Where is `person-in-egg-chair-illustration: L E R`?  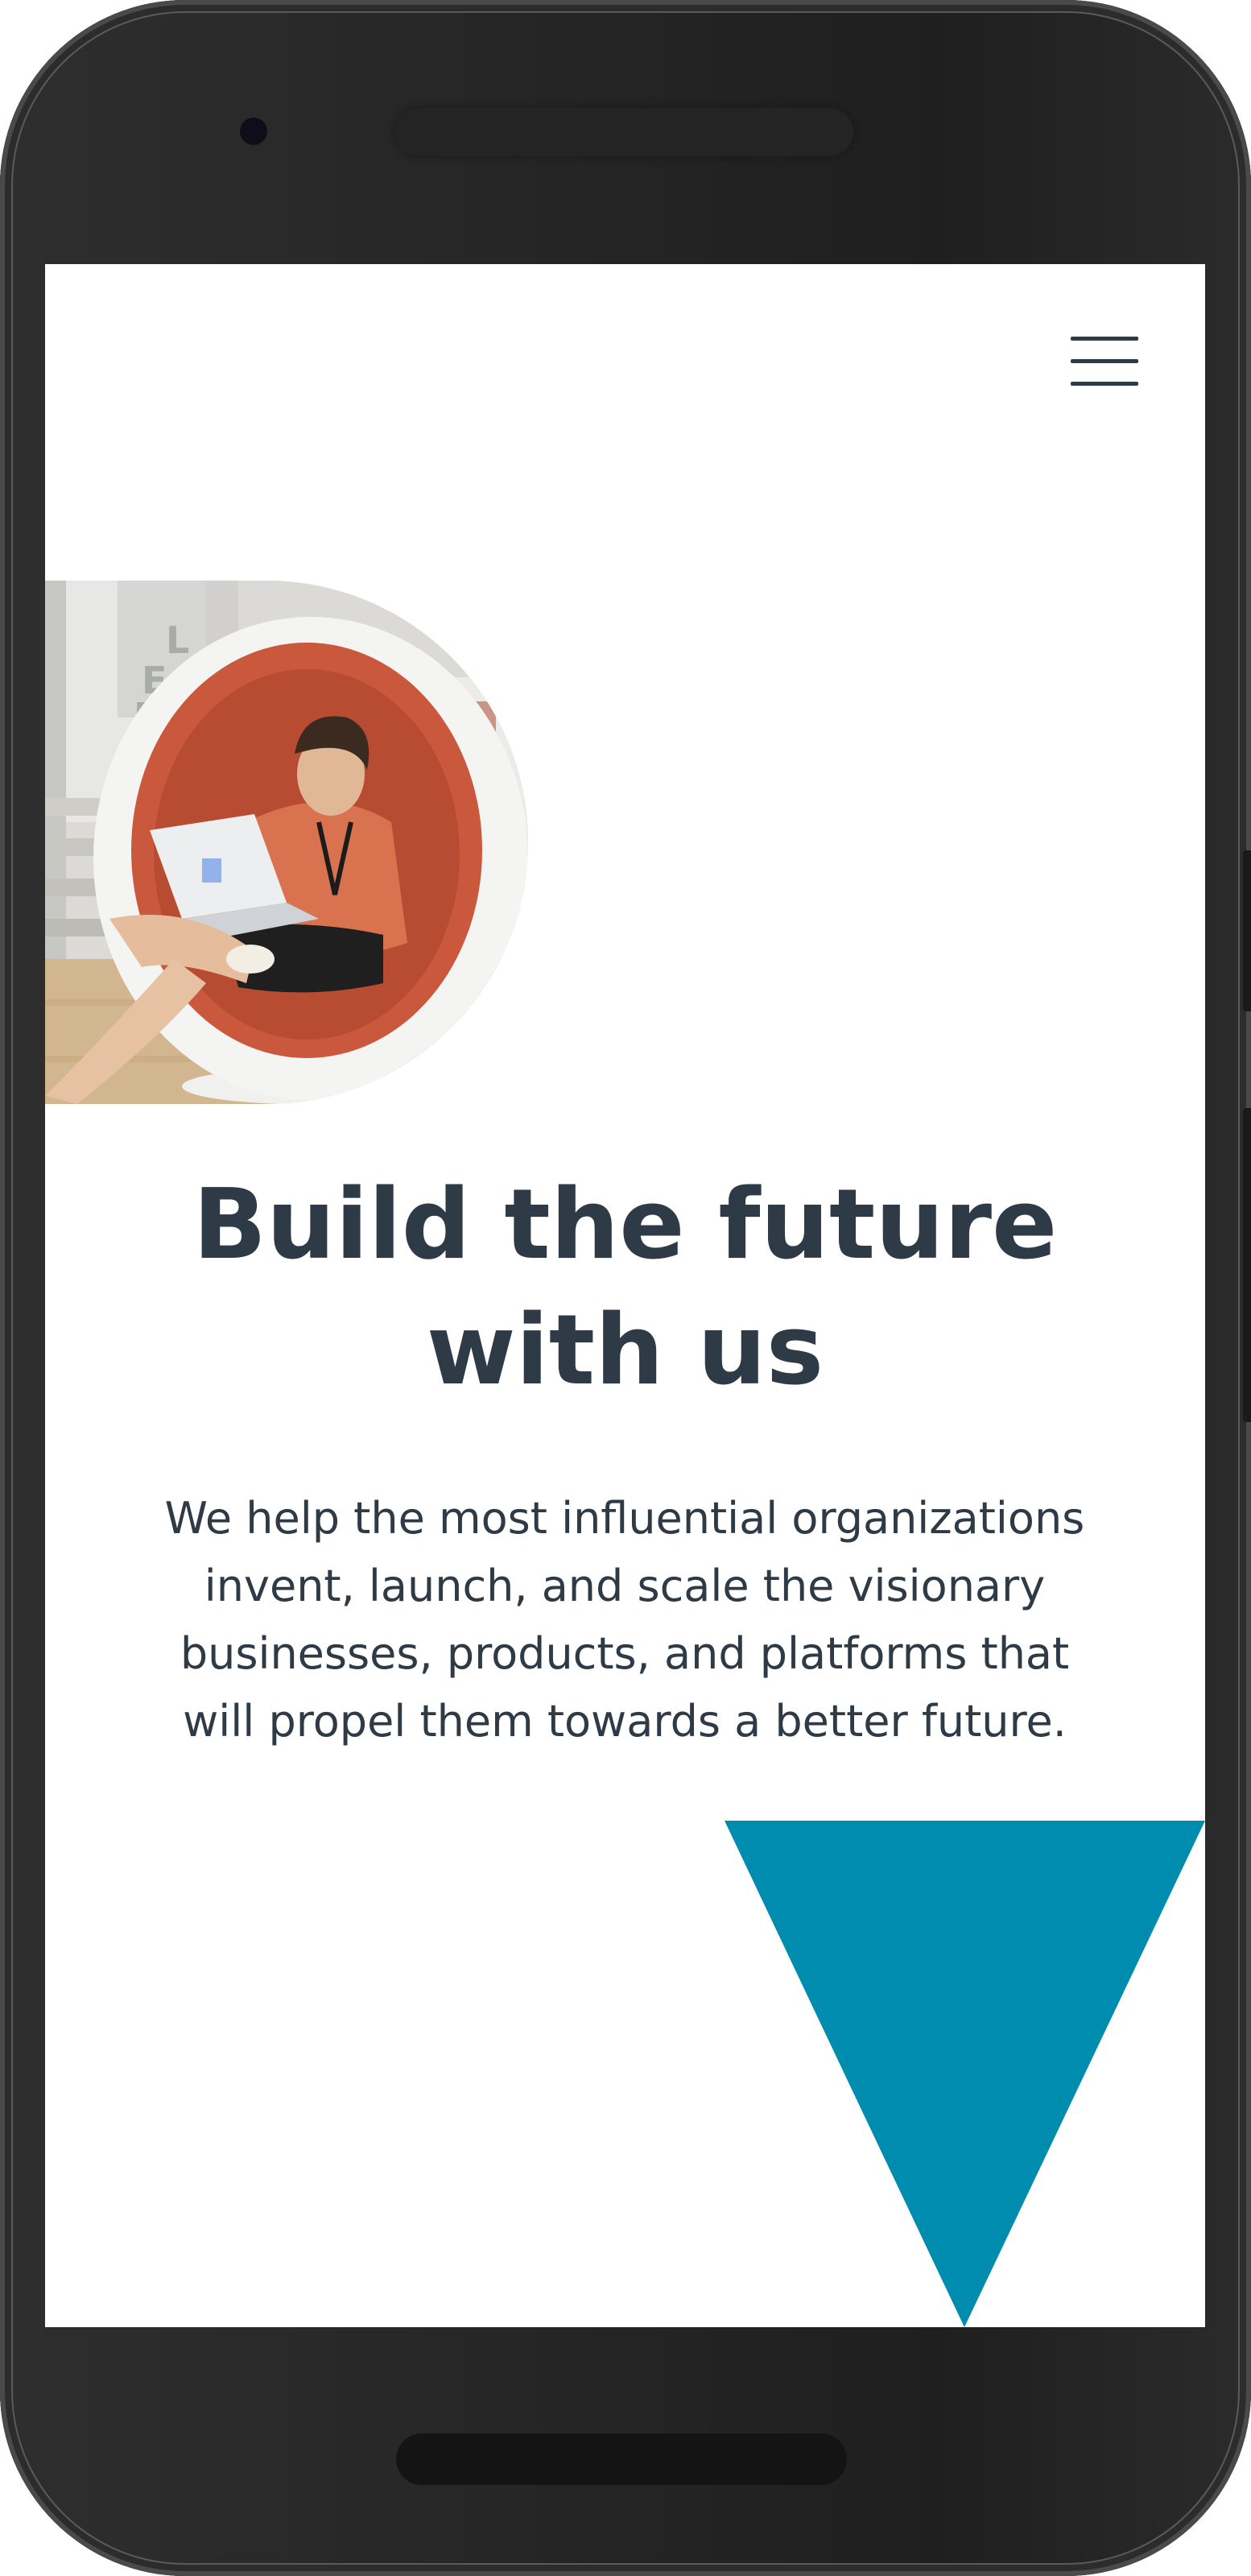 person-in-egg-chair-illustration: L E R is located at coordinates (286, 843).